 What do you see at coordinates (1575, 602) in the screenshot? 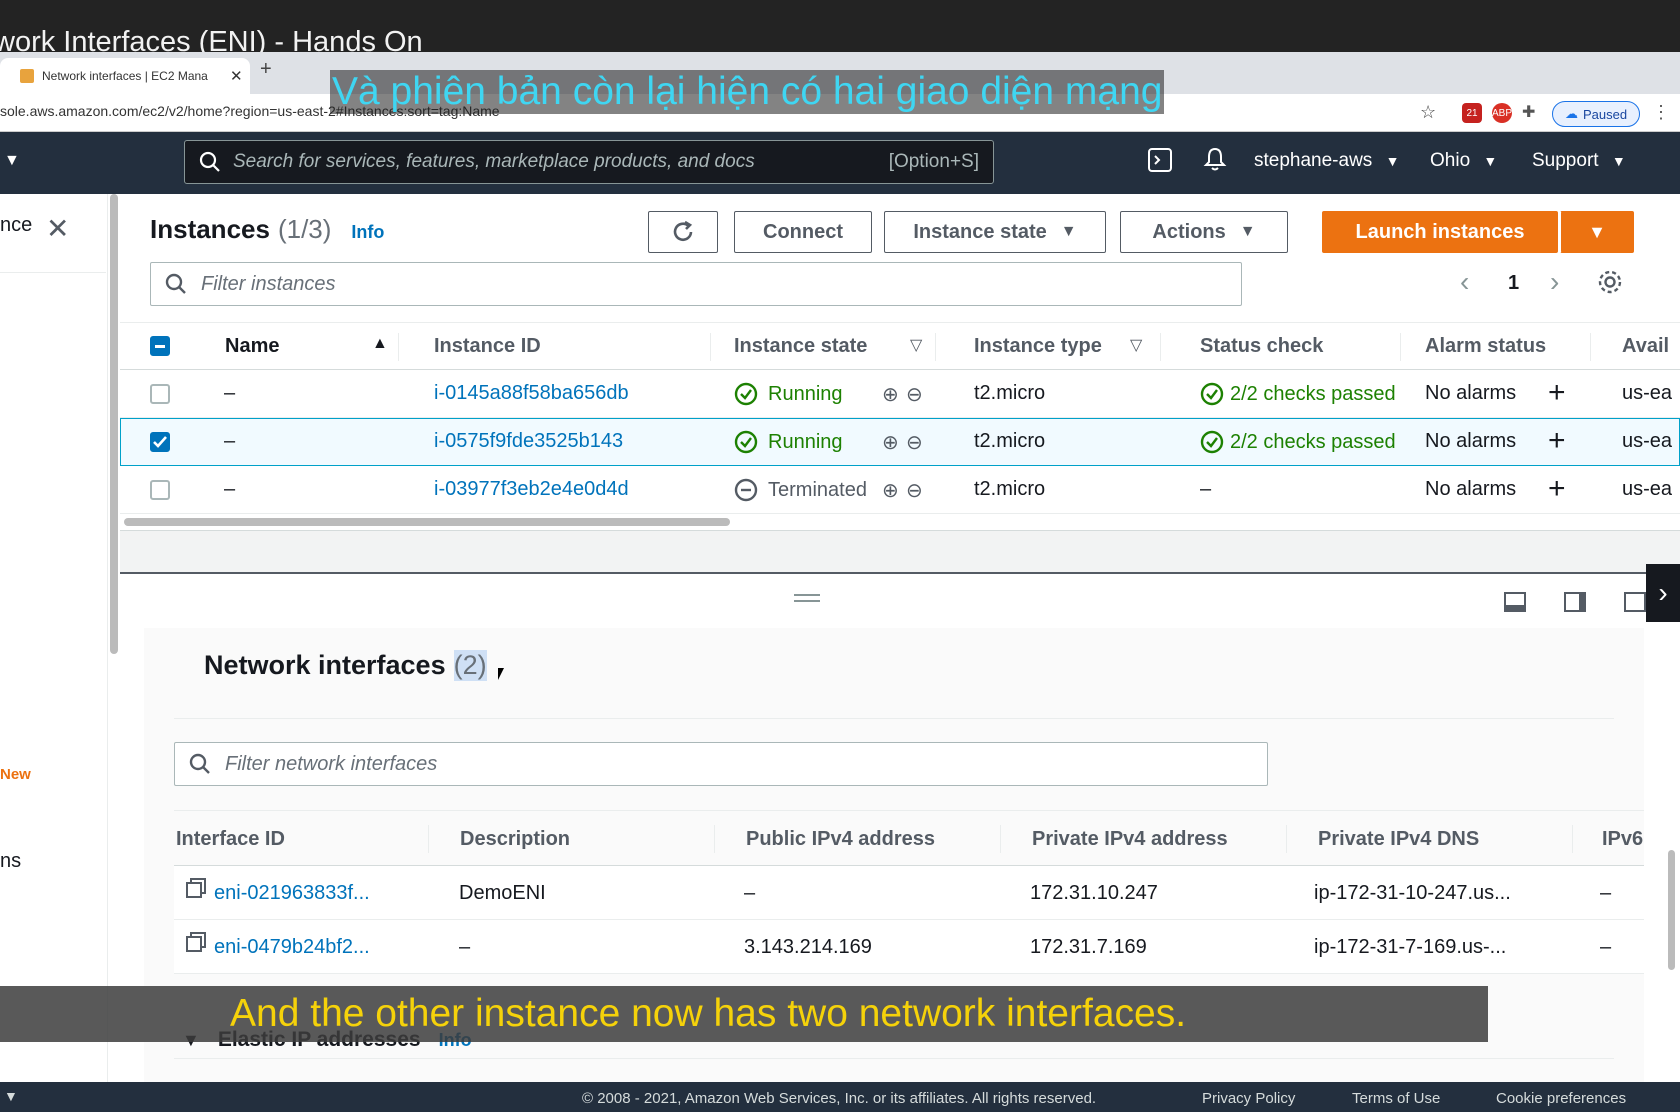
I see `panel-side-icon` at bounding box center [1575, 602].